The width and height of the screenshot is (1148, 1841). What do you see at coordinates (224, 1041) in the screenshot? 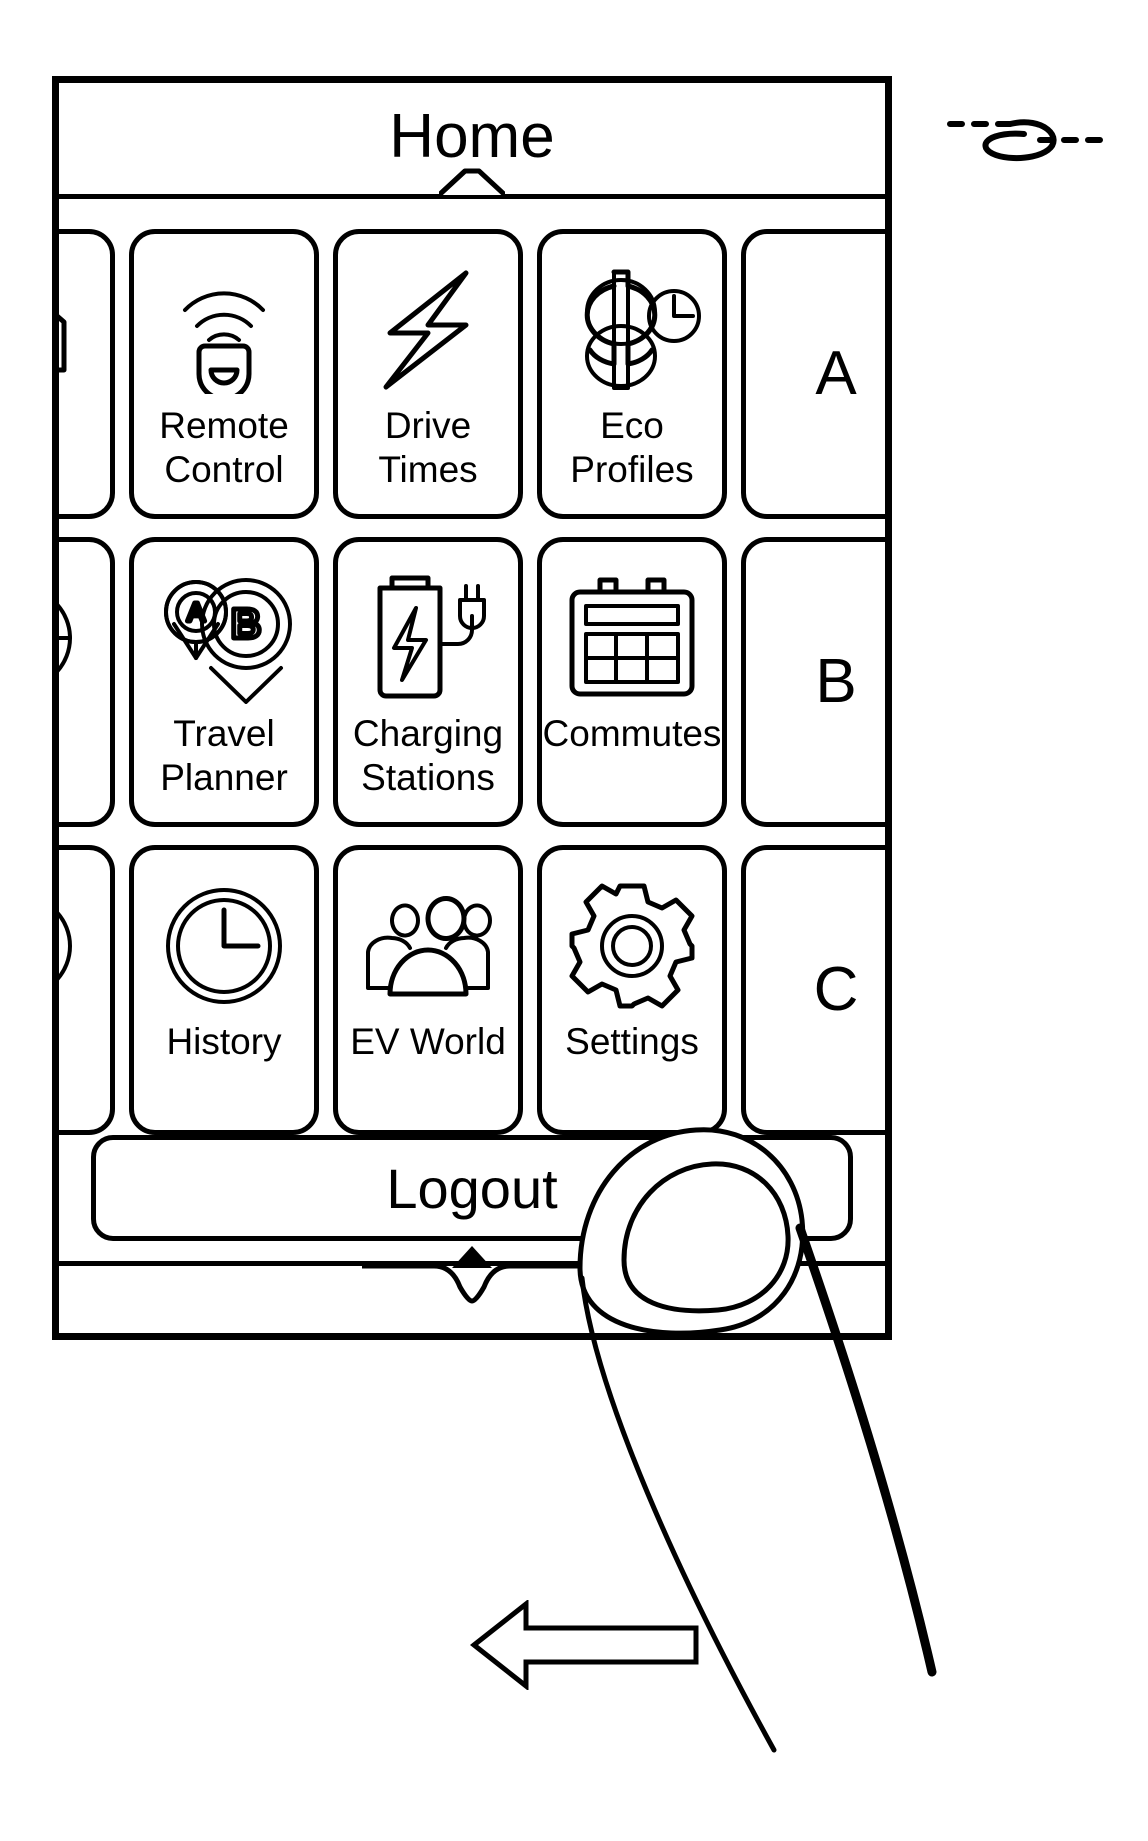
I see `tile-label: History` at bounding box center [224, 1041].